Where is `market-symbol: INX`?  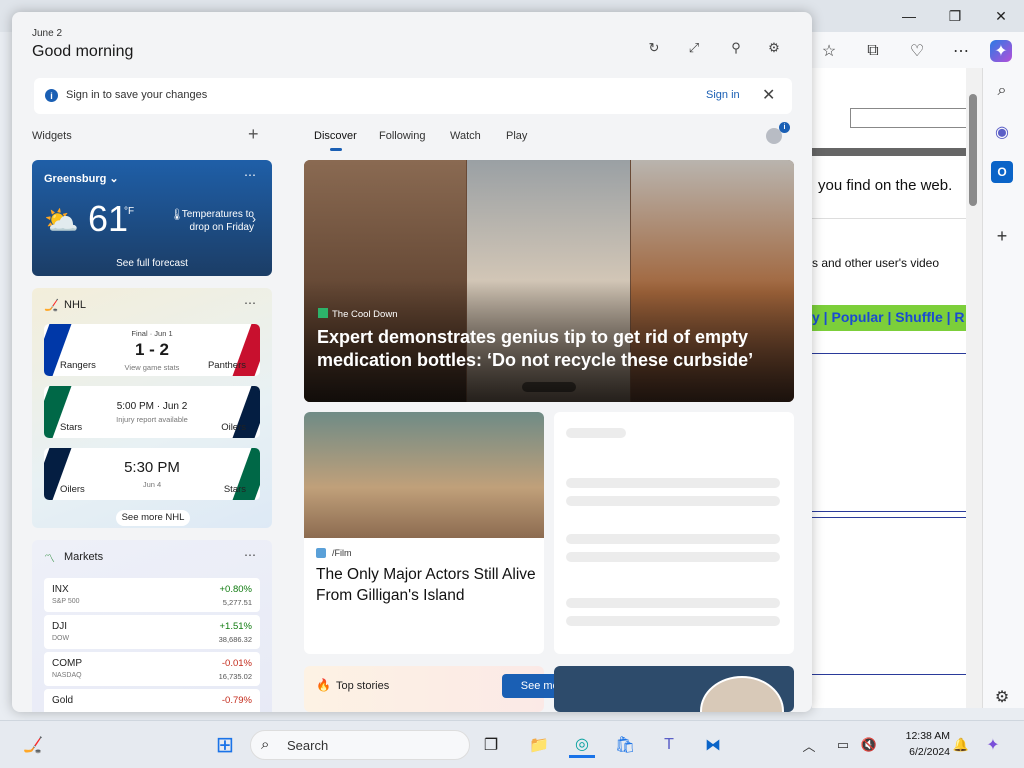 market-symbol: INX is located at coordinates (60, 589).